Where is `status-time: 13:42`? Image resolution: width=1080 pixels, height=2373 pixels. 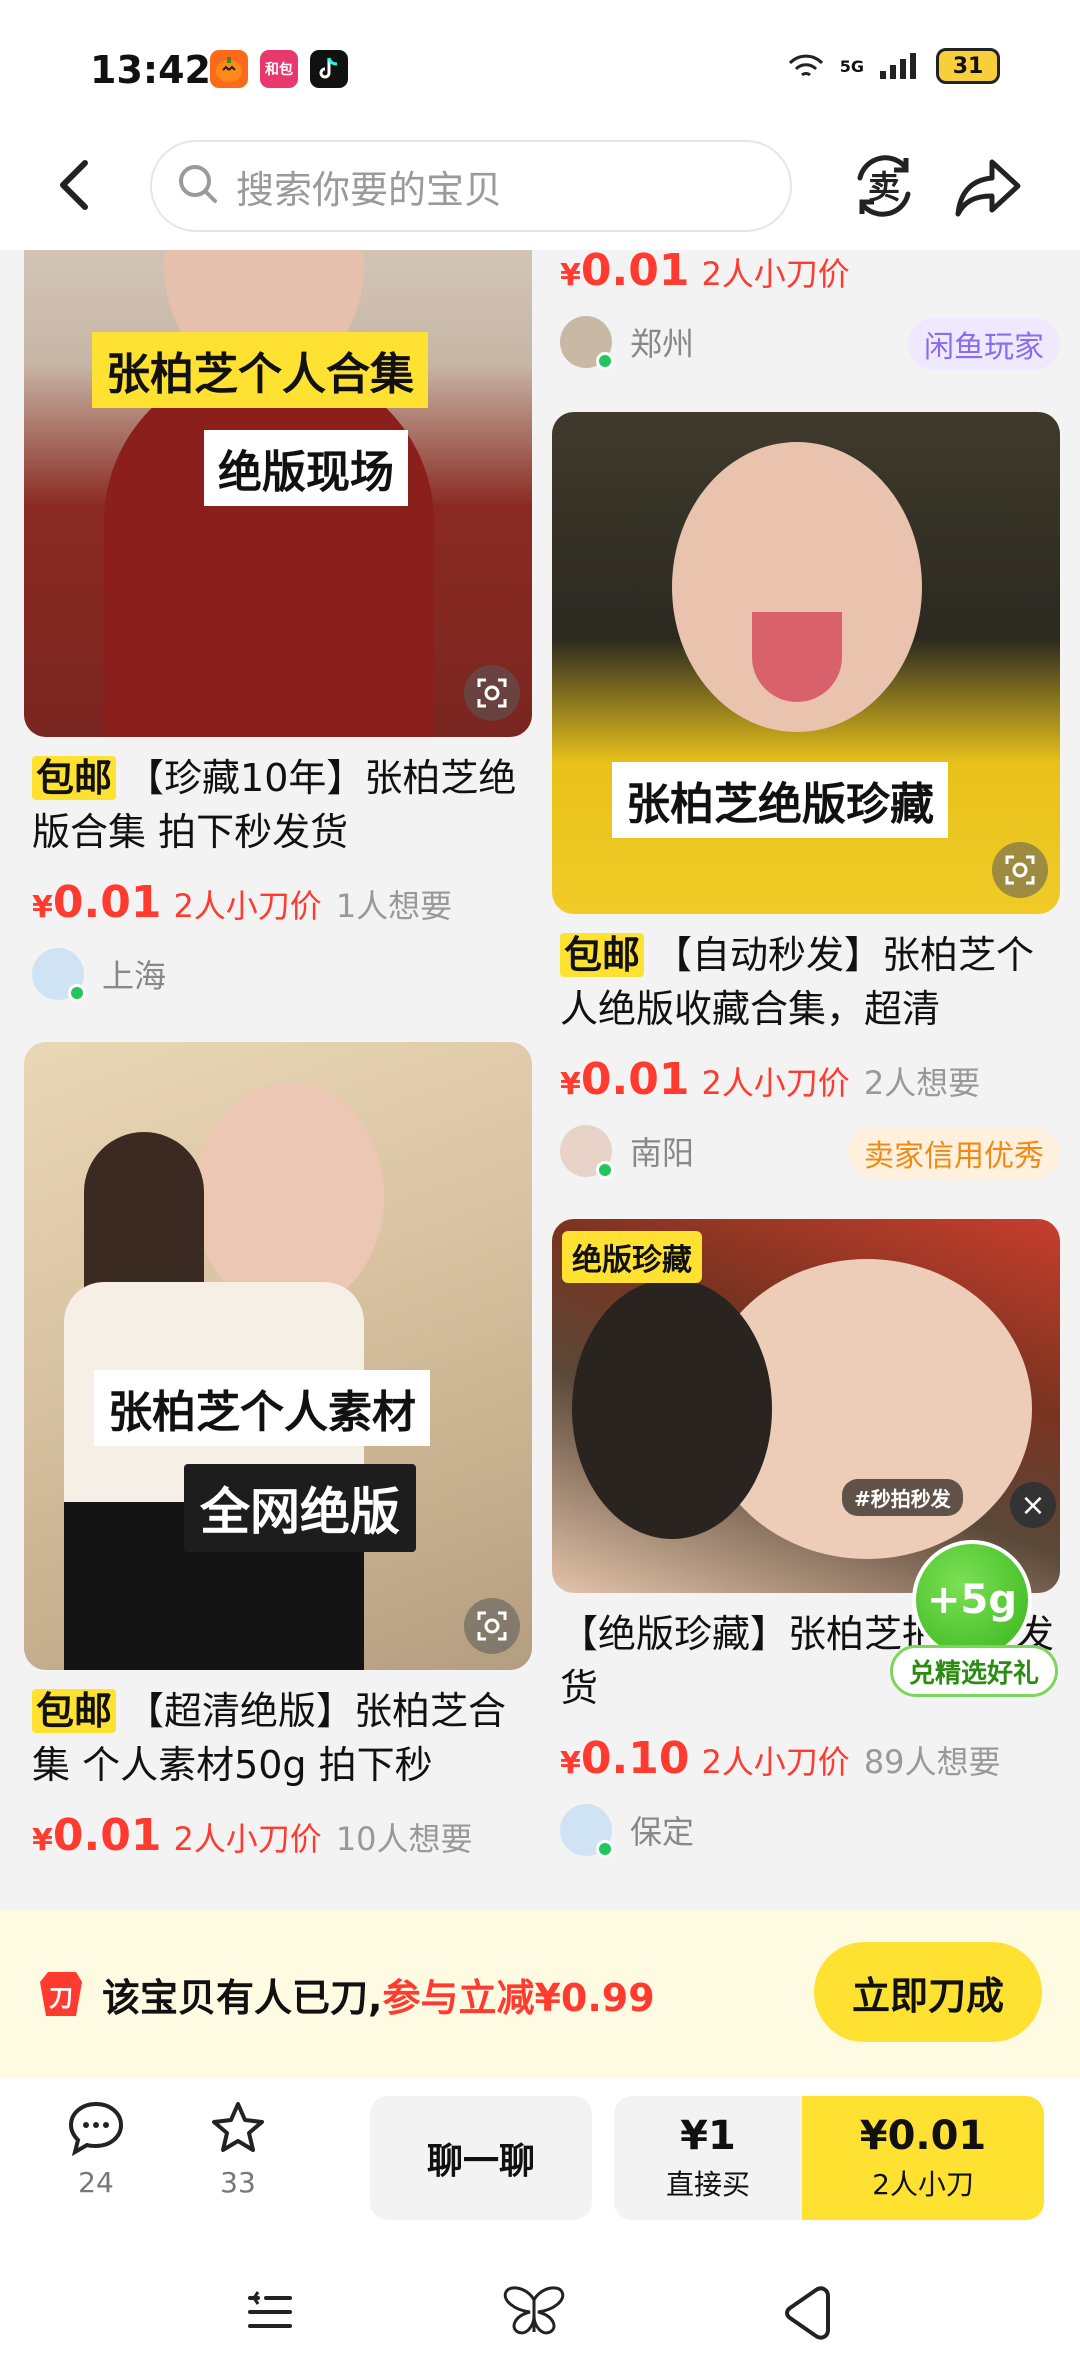 status-time: 13:42 is located at coordinates (150, 70).